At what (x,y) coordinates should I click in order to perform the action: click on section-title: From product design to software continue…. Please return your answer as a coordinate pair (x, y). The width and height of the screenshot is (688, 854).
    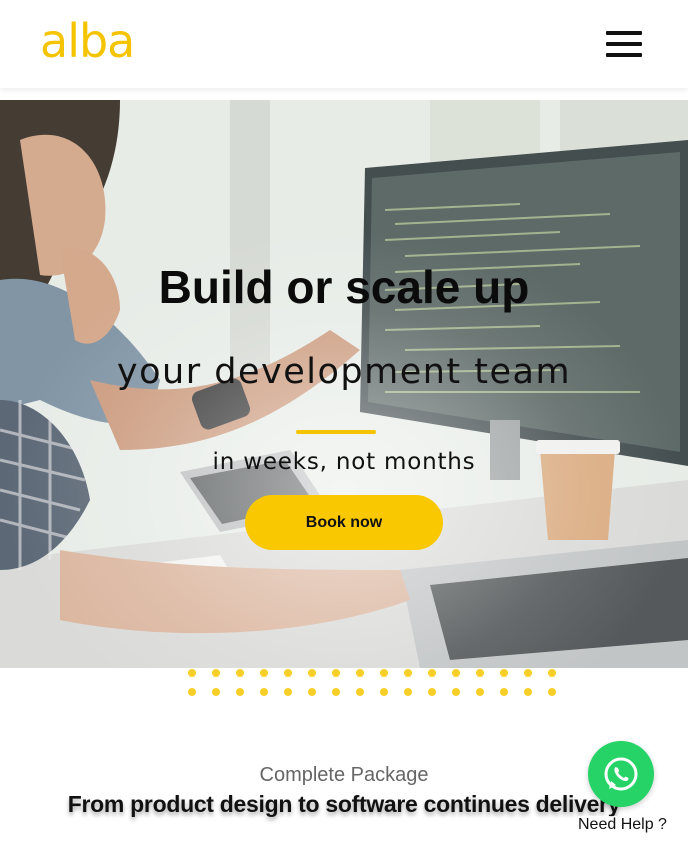
    Looking at the image, I should click on (344, 804).